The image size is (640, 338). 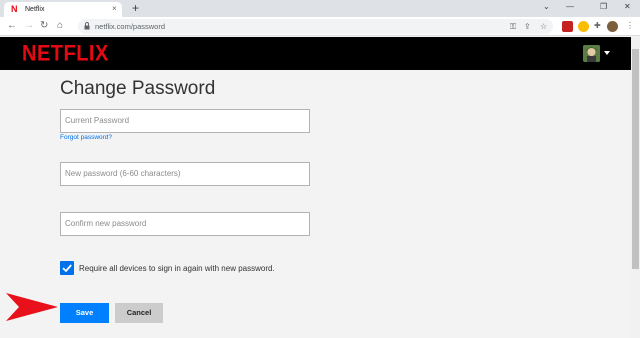 I want to click on profile-dropdown-caret-icon, so click(x=607, y=53).